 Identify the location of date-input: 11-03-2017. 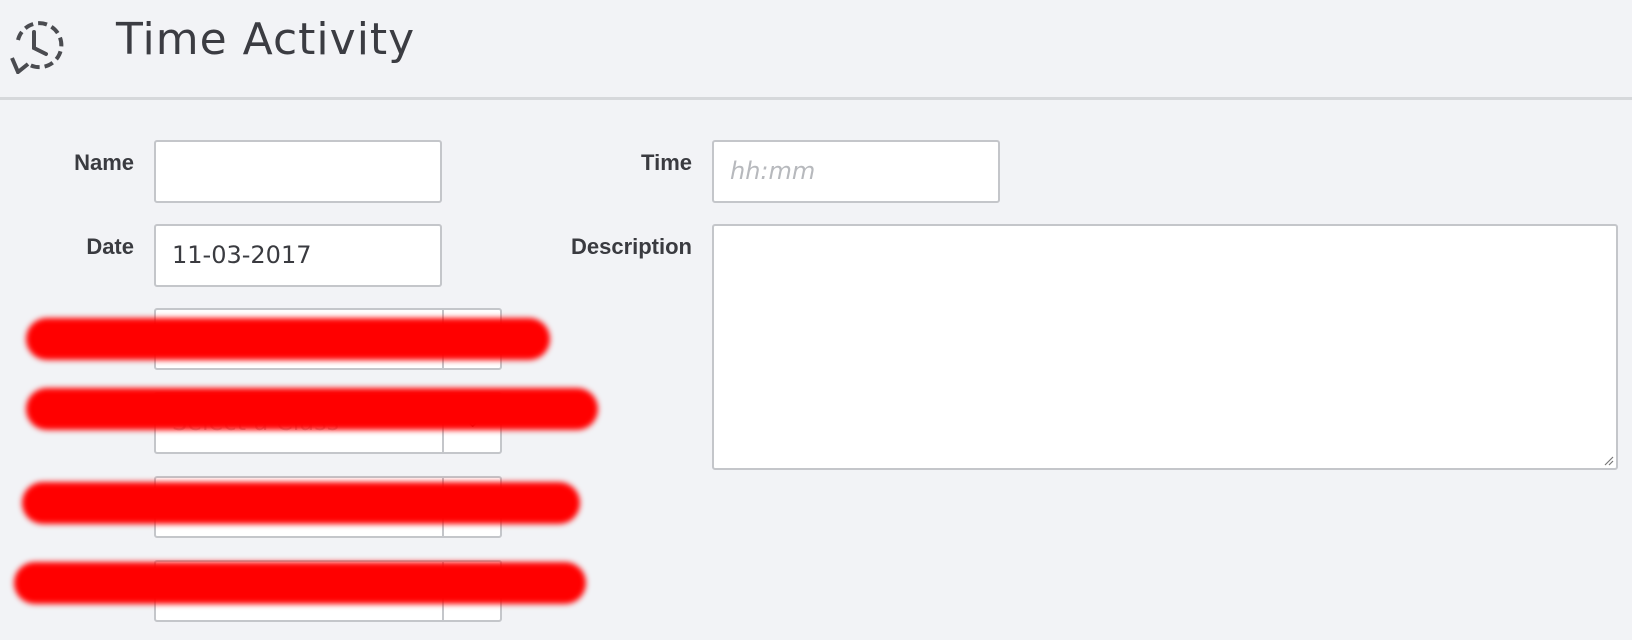
(298, 255).